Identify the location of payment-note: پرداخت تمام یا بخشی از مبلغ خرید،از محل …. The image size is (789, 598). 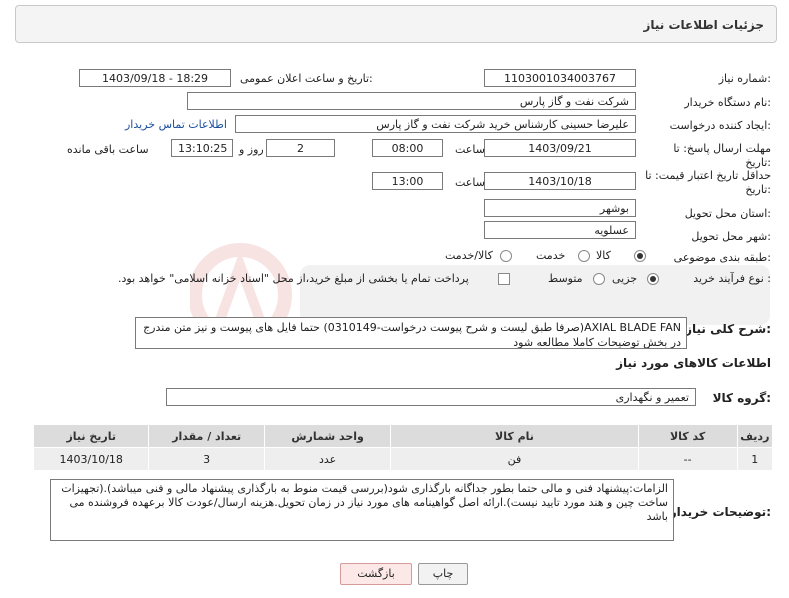
(293, 278).